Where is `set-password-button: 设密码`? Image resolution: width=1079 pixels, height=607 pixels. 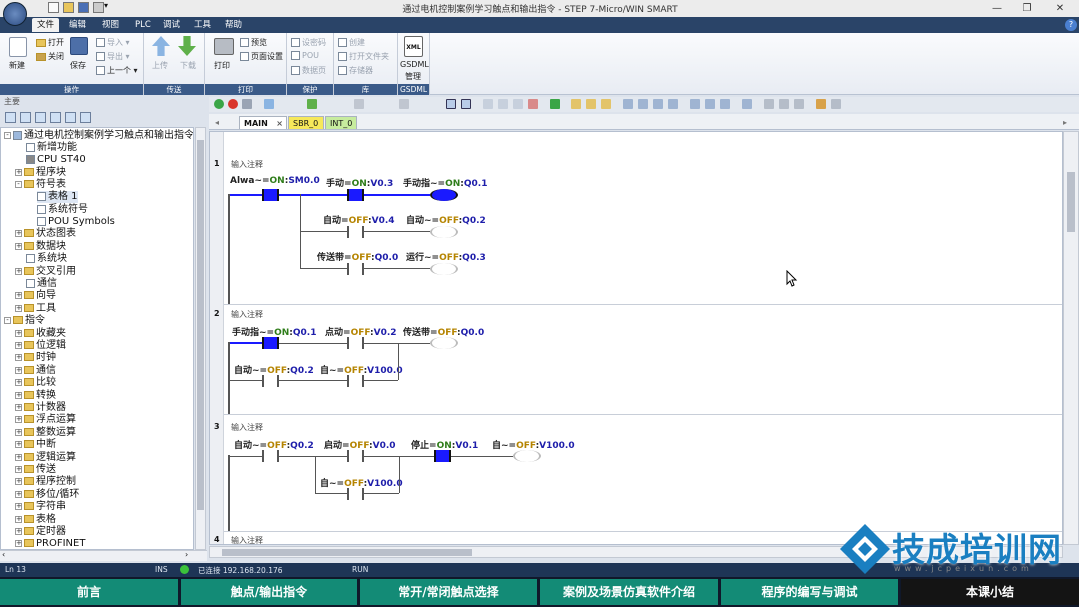
set-password-button: 设密码 is located at coordinates (308, 42).